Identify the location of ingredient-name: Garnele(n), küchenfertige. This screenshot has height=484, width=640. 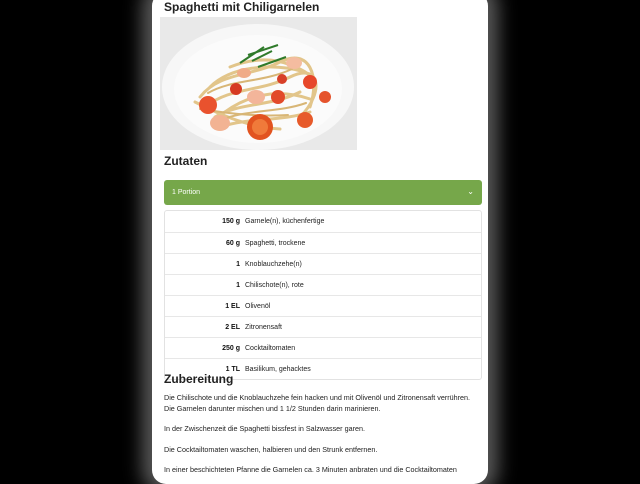
(285, 221).